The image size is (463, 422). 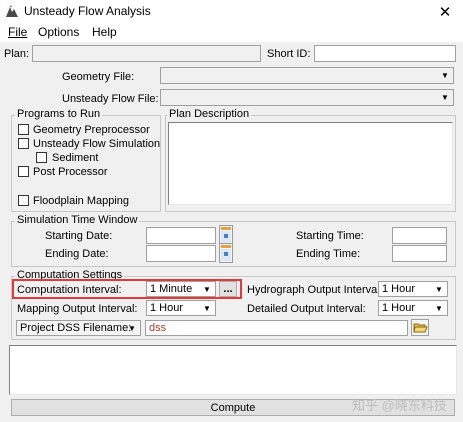 I want to click on unsteady-flow-file-select: ▼, so click(x=307, y=97).